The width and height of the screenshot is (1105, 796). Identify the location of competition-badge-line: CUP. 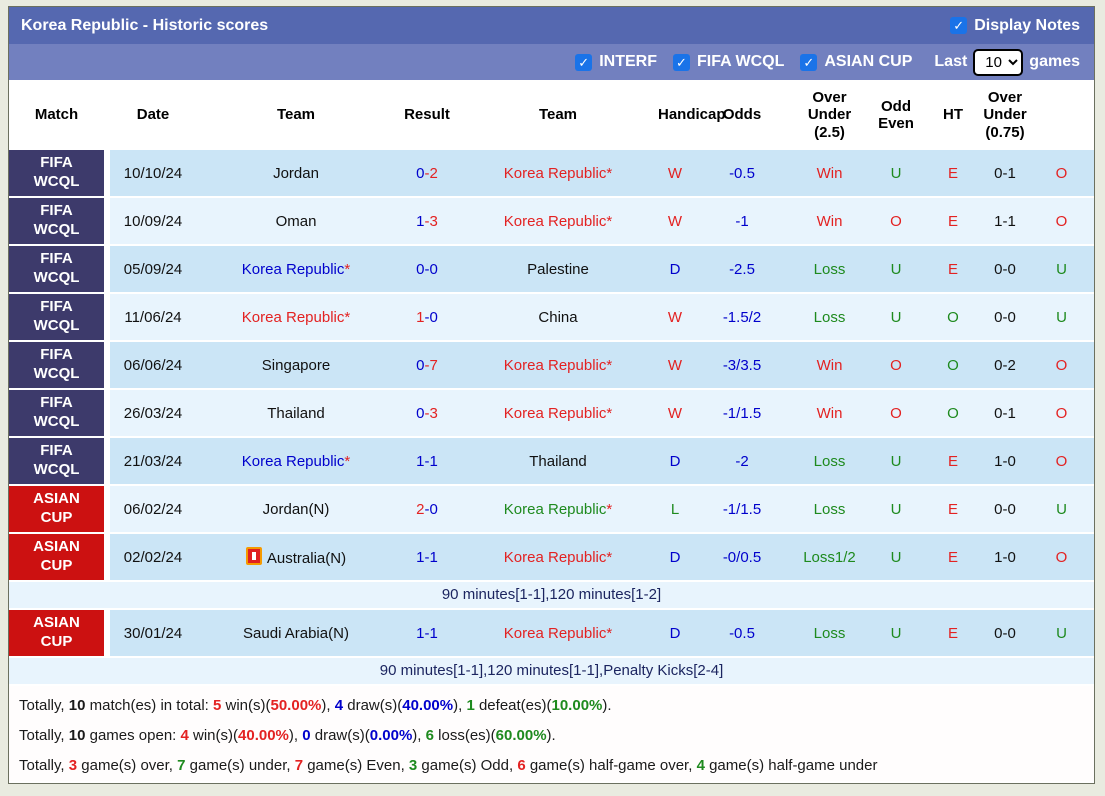
(56, 641).